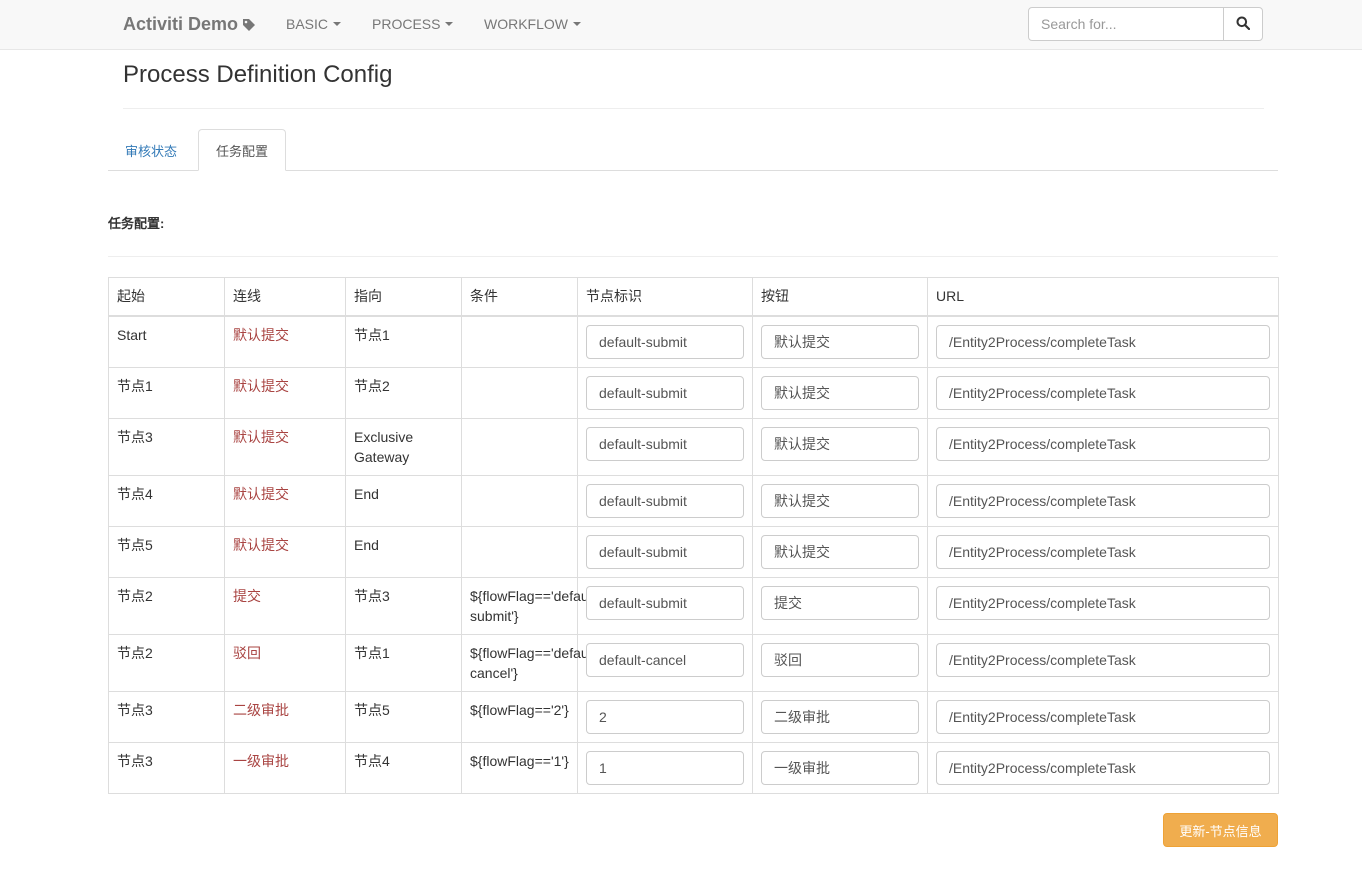  Describe the element at coordinates (189, 24) in the screenshot. I see `brand-link: Activiti Demo` at that location.